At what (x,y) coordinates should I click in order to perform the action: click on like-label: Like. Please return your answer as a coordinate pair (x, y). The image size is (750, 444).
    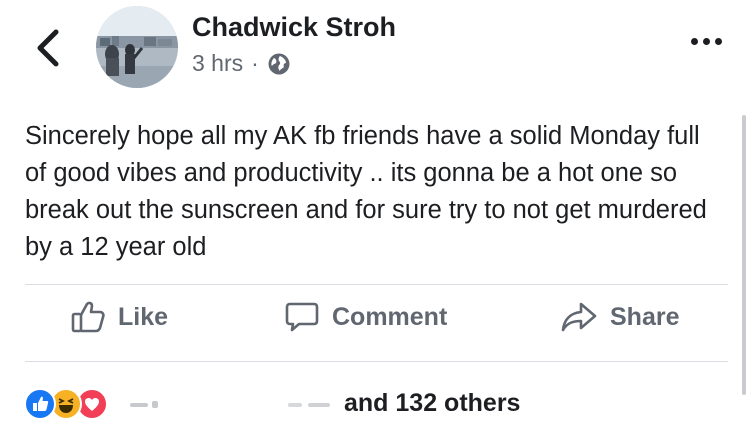
    Looking at the image, I should click on (143, 316).